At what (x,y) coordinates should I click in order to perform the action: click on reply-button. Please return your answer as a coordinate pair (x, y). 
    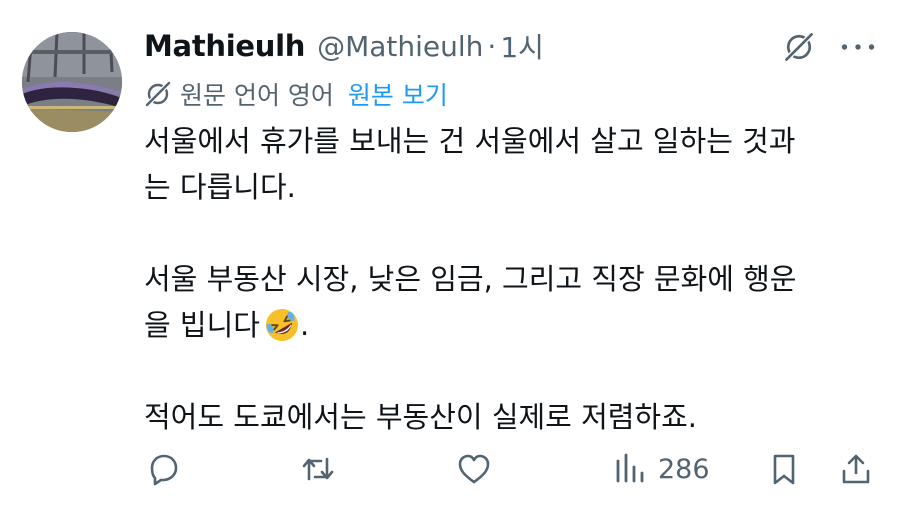
    Looking at the image, I should click on (164, 469).